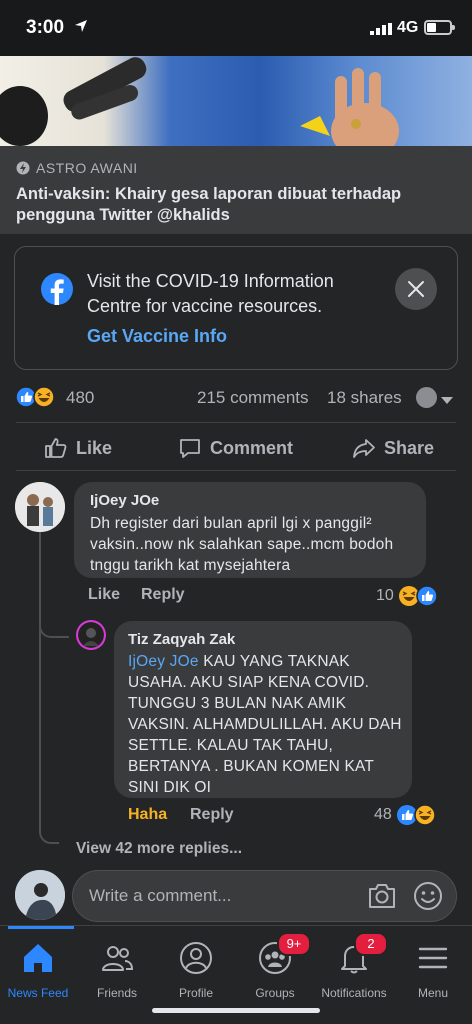 This screenshot has height=1024, width=472. I want to click on home-indicator, so click(236, 1010).